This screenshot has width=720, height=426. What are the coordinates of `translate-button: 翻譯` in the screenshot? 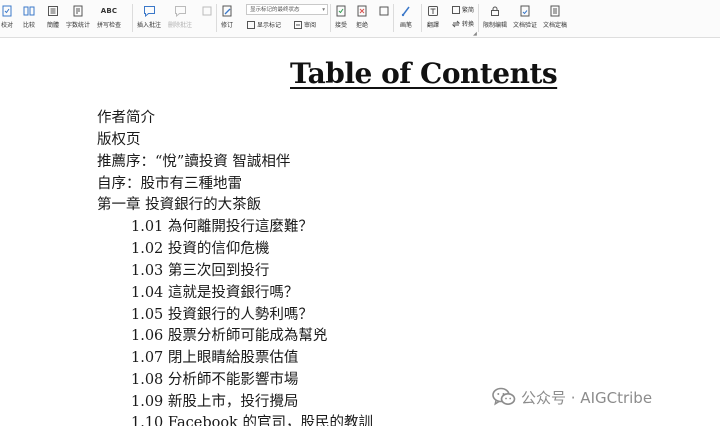 It's located at (433, 19).